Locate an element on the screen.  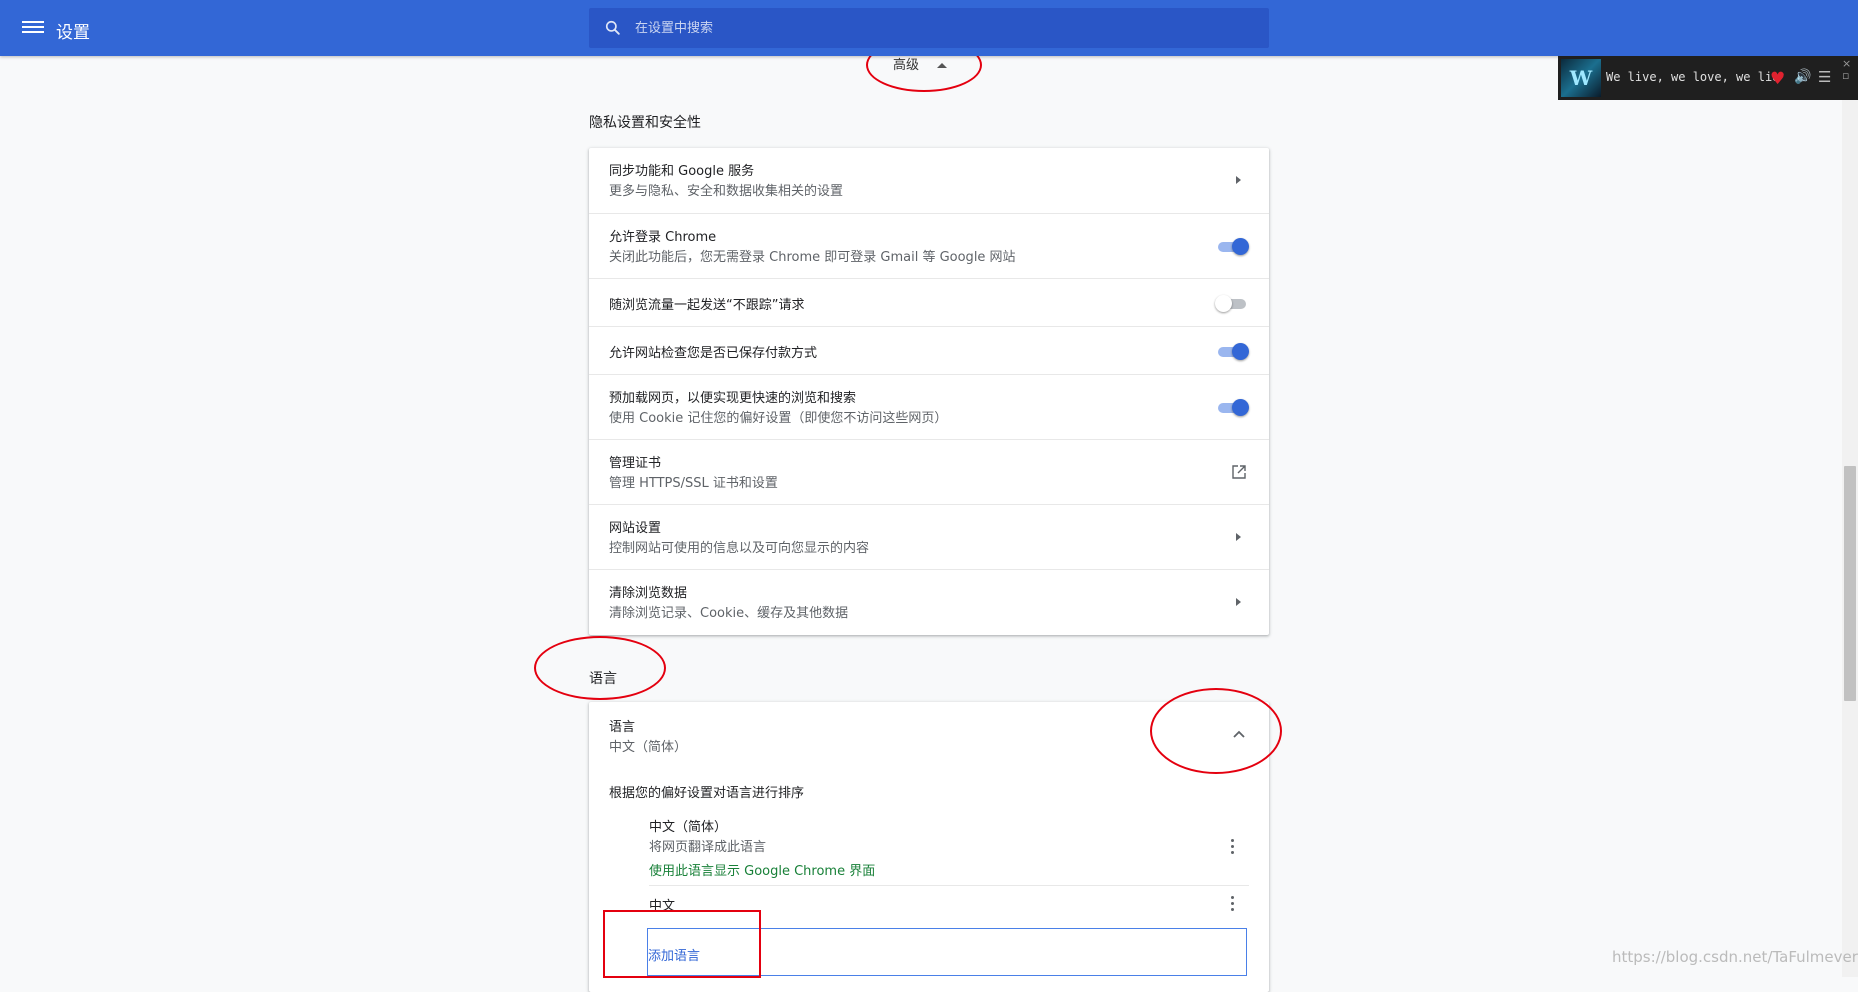
caret-up-icon is located at coordinates (942, 65).